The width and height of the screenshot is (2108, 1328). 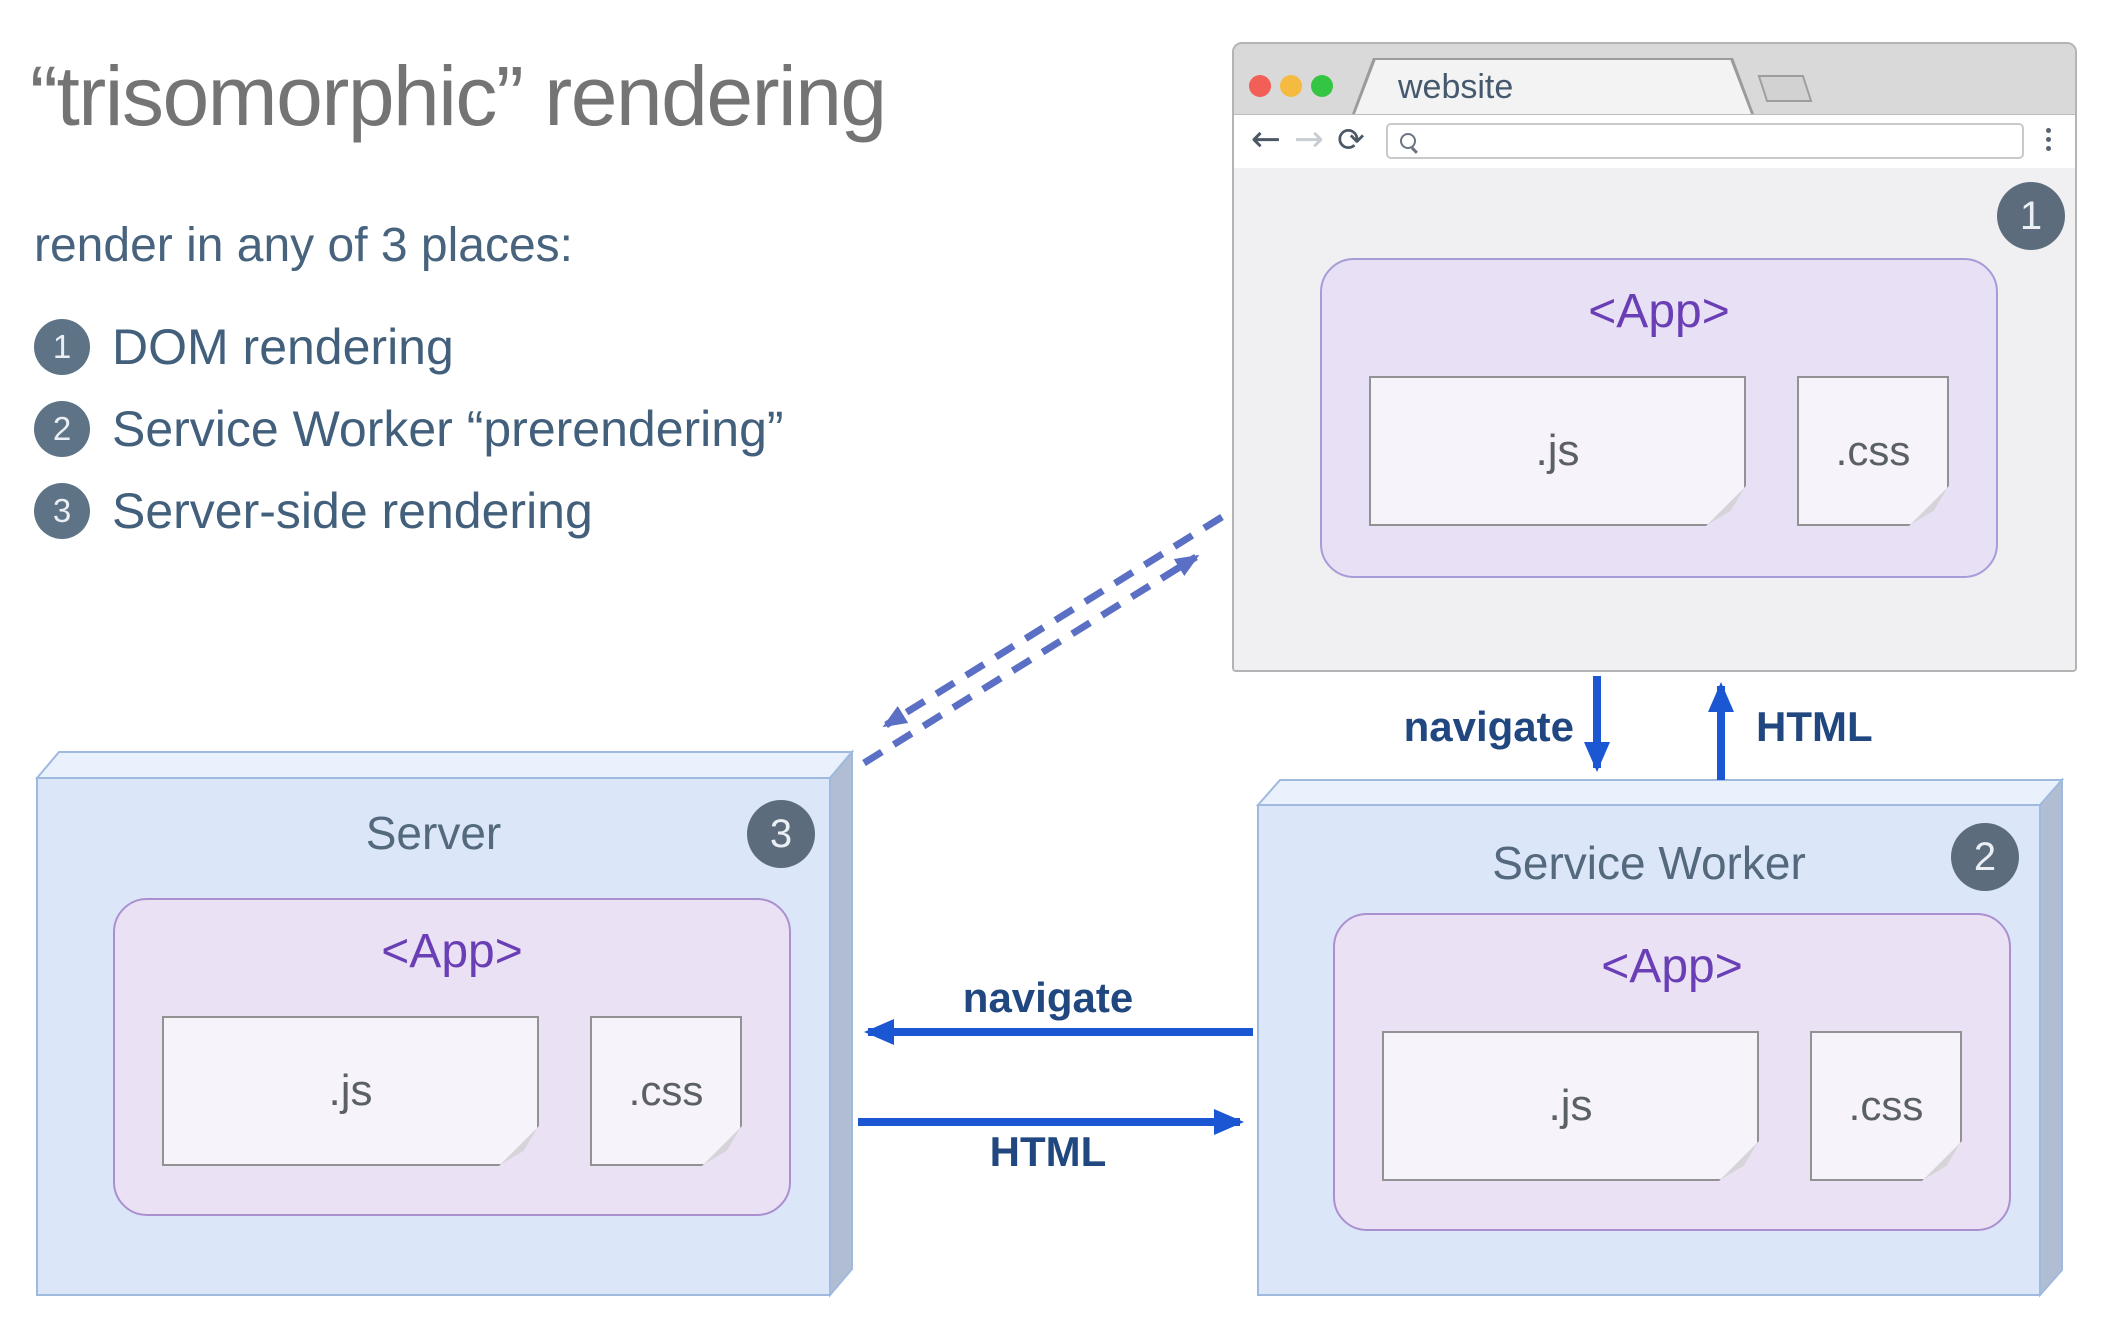 What do you see at coordinates (1814, 726) in the screenshot?
I see `html-up-label: HTML` at bounding box center [1814, 726].